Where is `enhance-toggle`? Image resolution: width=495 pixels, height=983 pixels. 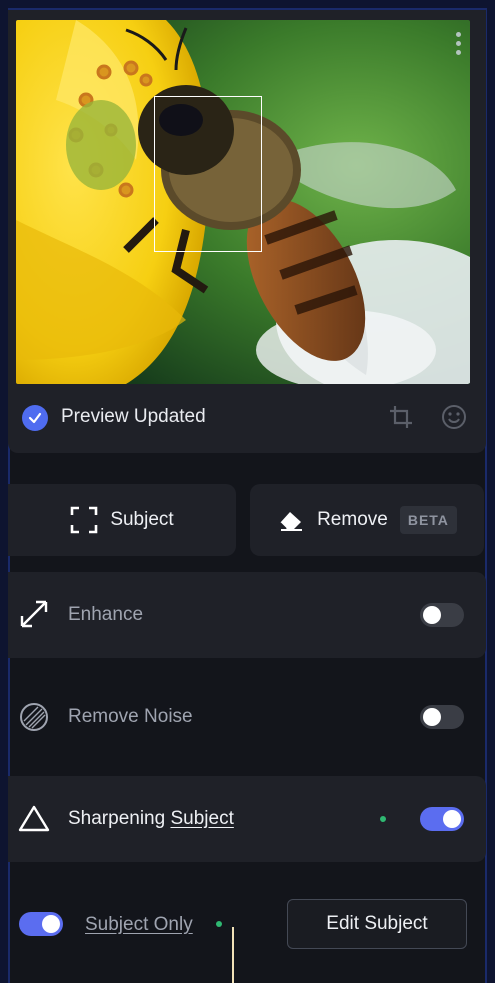 enhance-toggle is located at coordinates (442, 615).